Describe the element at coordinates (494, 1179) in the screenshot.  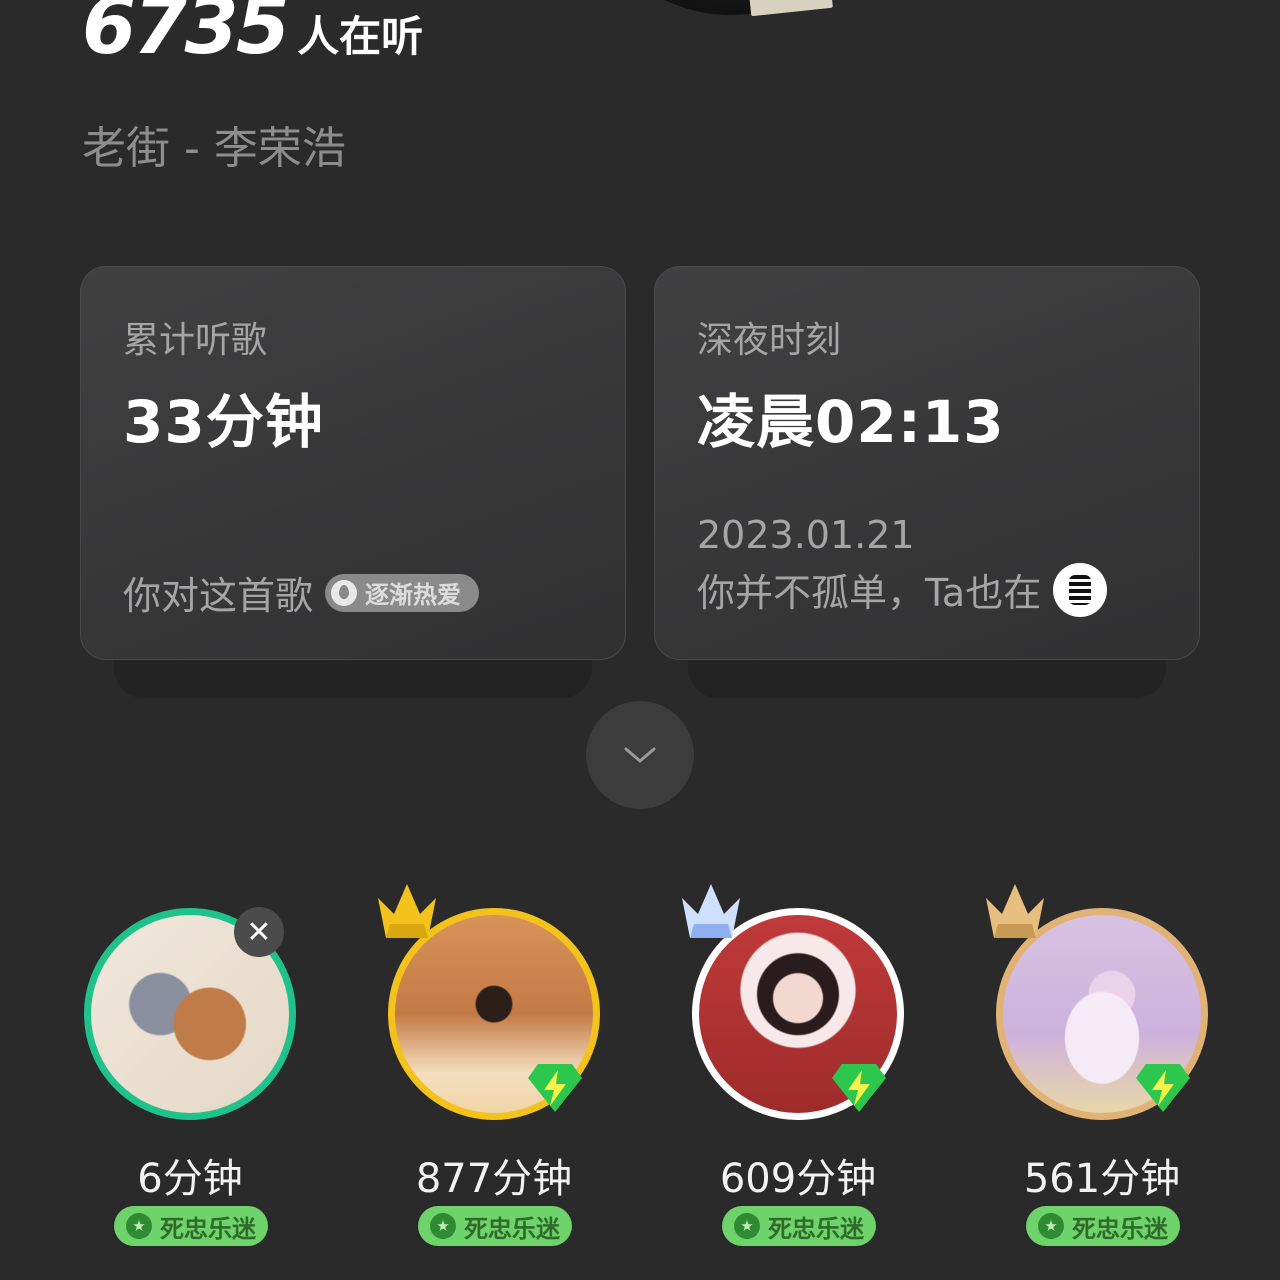
I see `listen-minutes: 877分钟` at that location.